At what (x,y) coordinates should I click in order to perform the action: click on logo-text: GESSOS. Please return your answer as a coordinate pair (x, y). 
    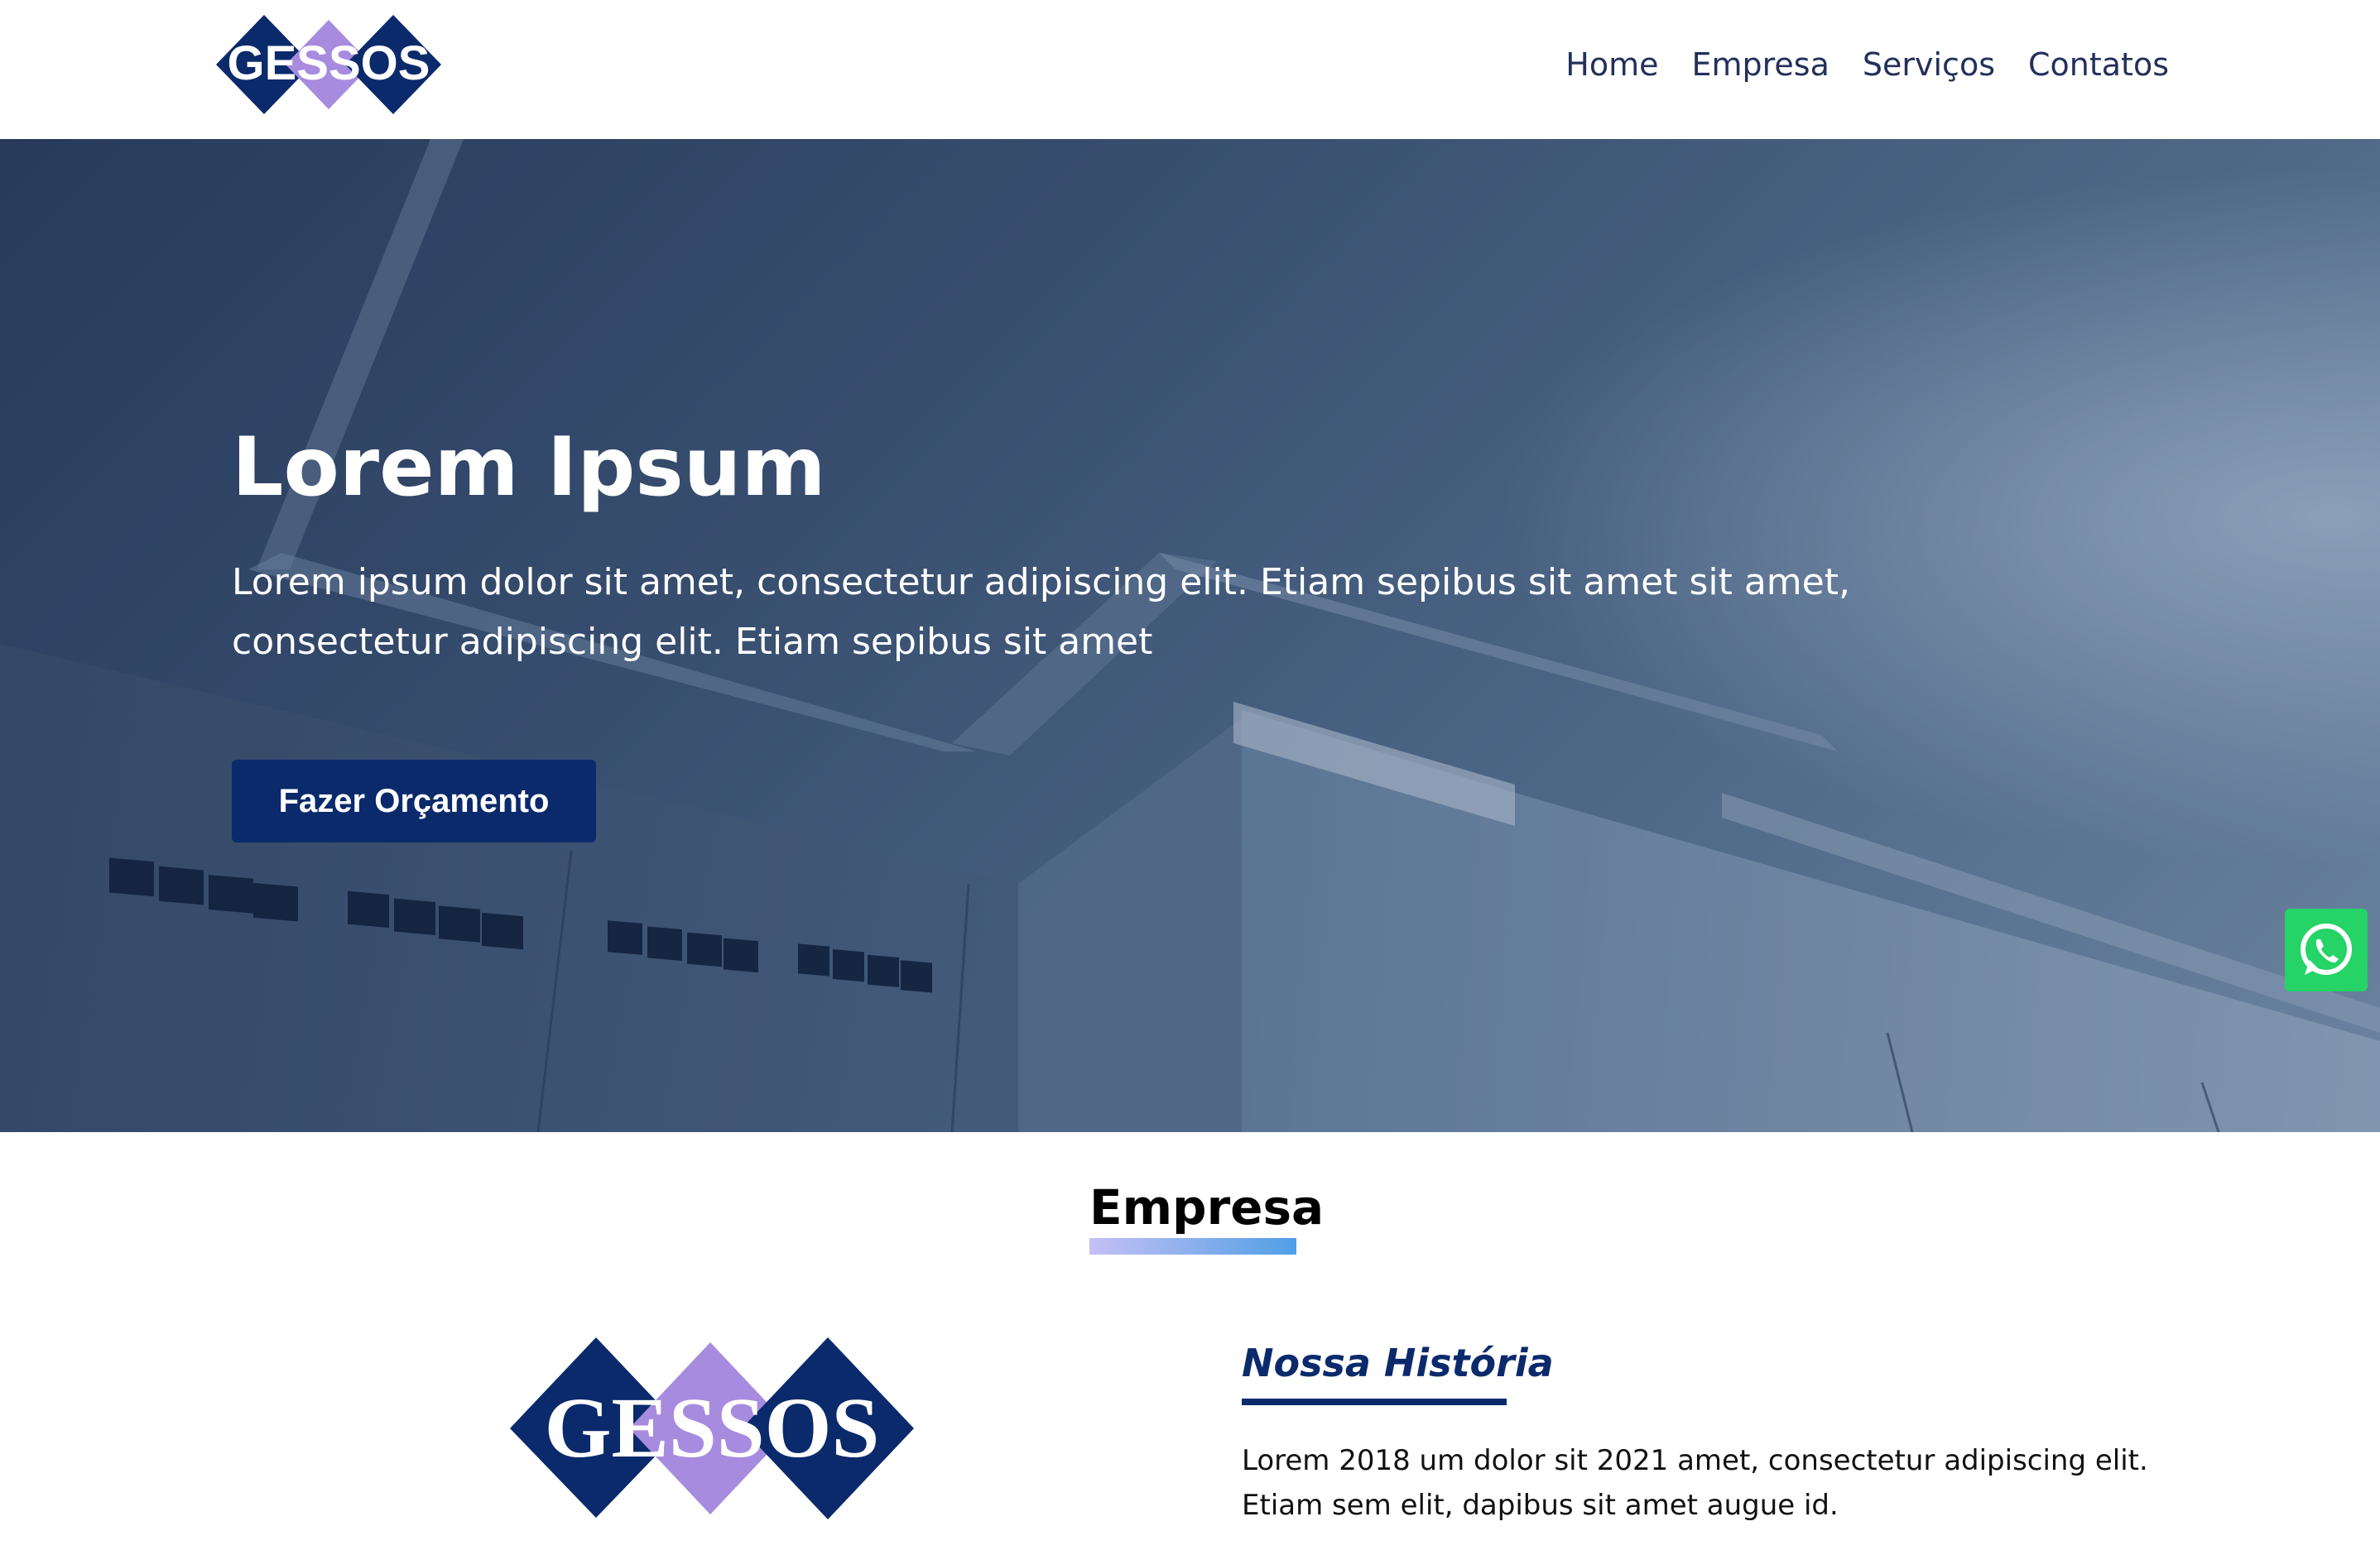
    Looking at the image, I should click on (329, 63).